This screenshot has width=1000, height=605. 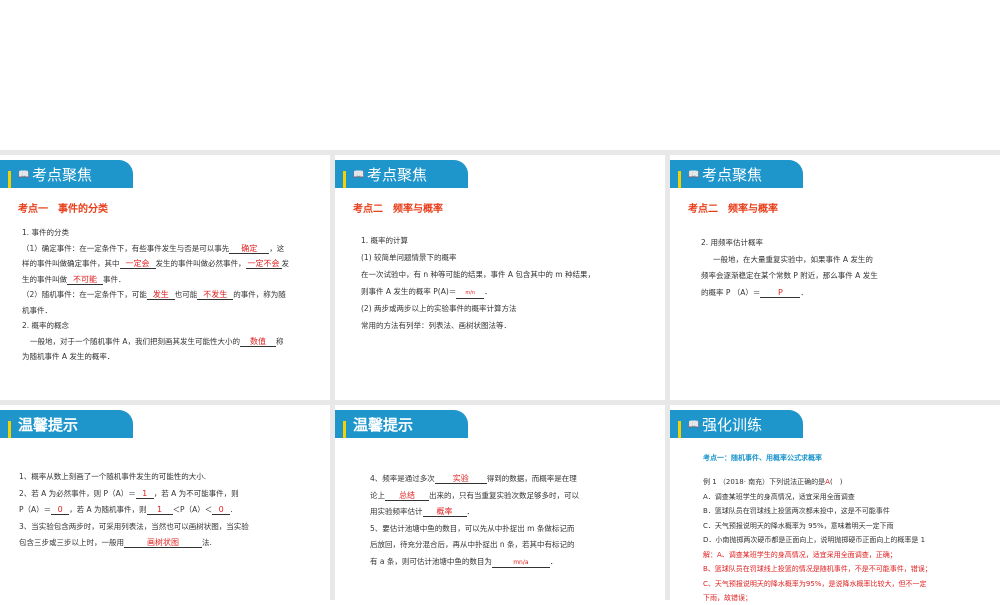 I want to click on text-span: （1）确定事件：在一定条件下，有些事件发生与否是可以事先, so click(x=126, y=248).